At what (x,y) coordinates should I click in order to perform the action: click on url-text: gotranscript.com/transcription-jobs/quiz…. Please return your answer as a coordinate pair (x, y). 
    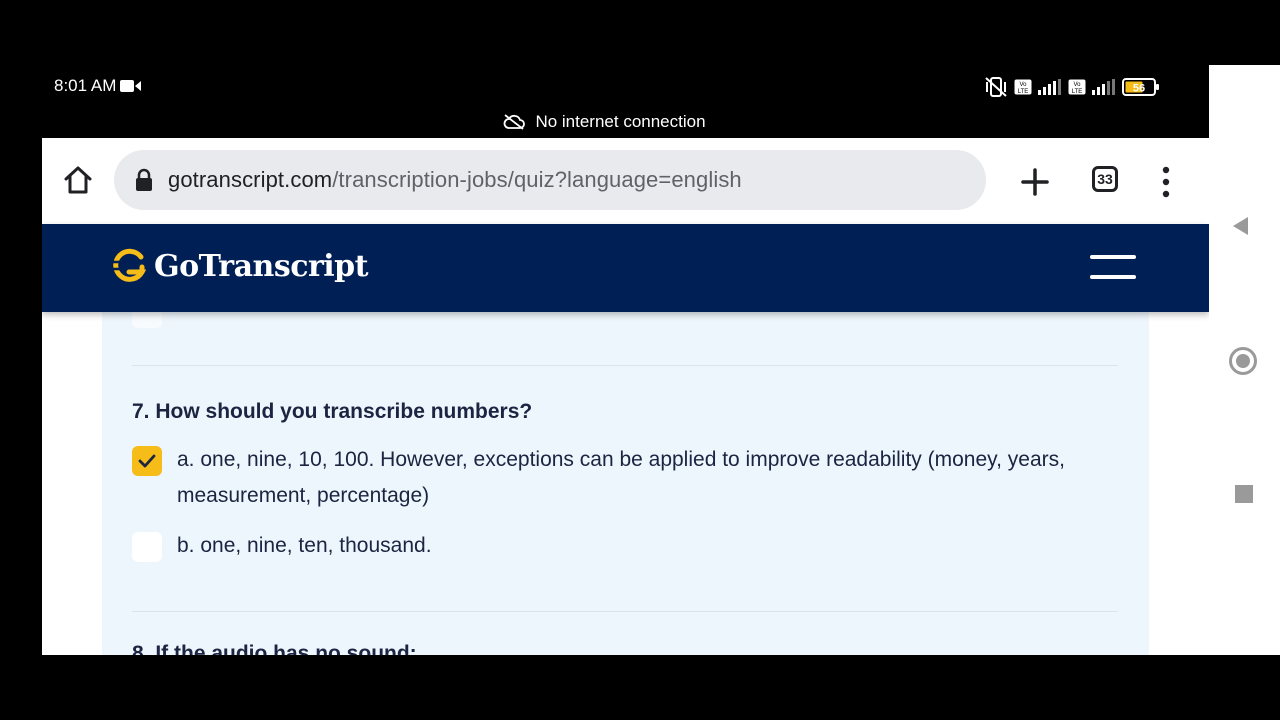
    Looking at the image, I should click on (455, 180).